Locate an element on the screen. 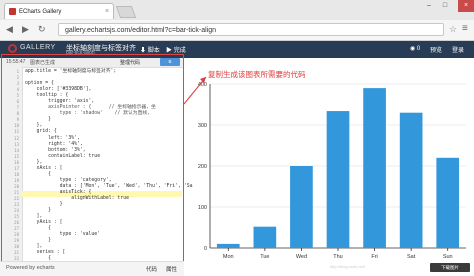  y-tick-label: 0 is located at coordinates (205, 249).